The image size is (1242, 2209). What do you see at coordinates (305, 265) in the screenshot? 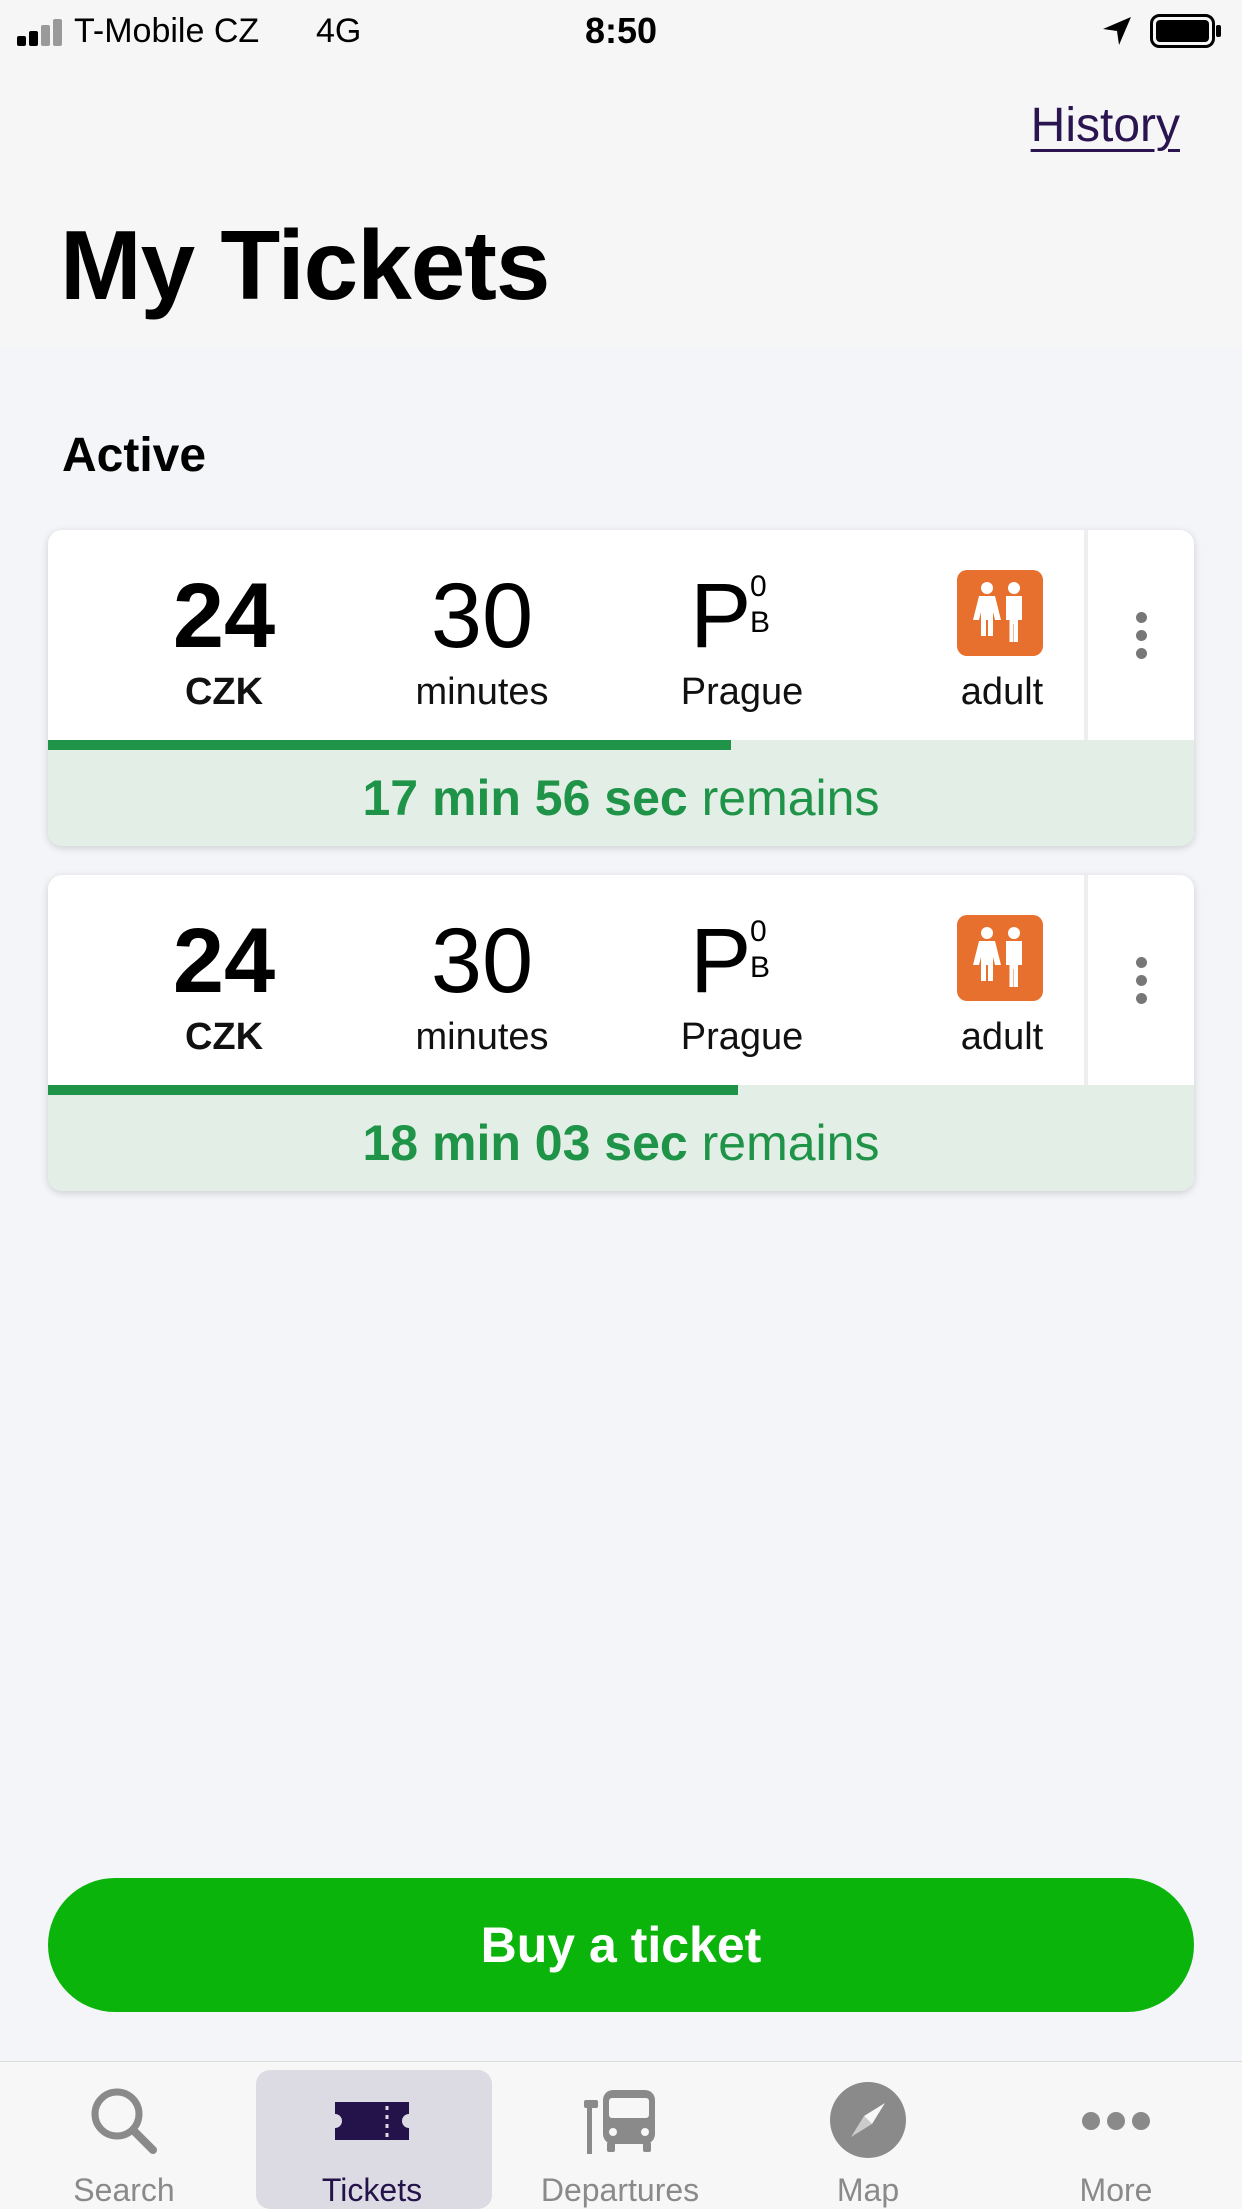
I see `page-title: My Tickets` at bounding box center [305, 265].